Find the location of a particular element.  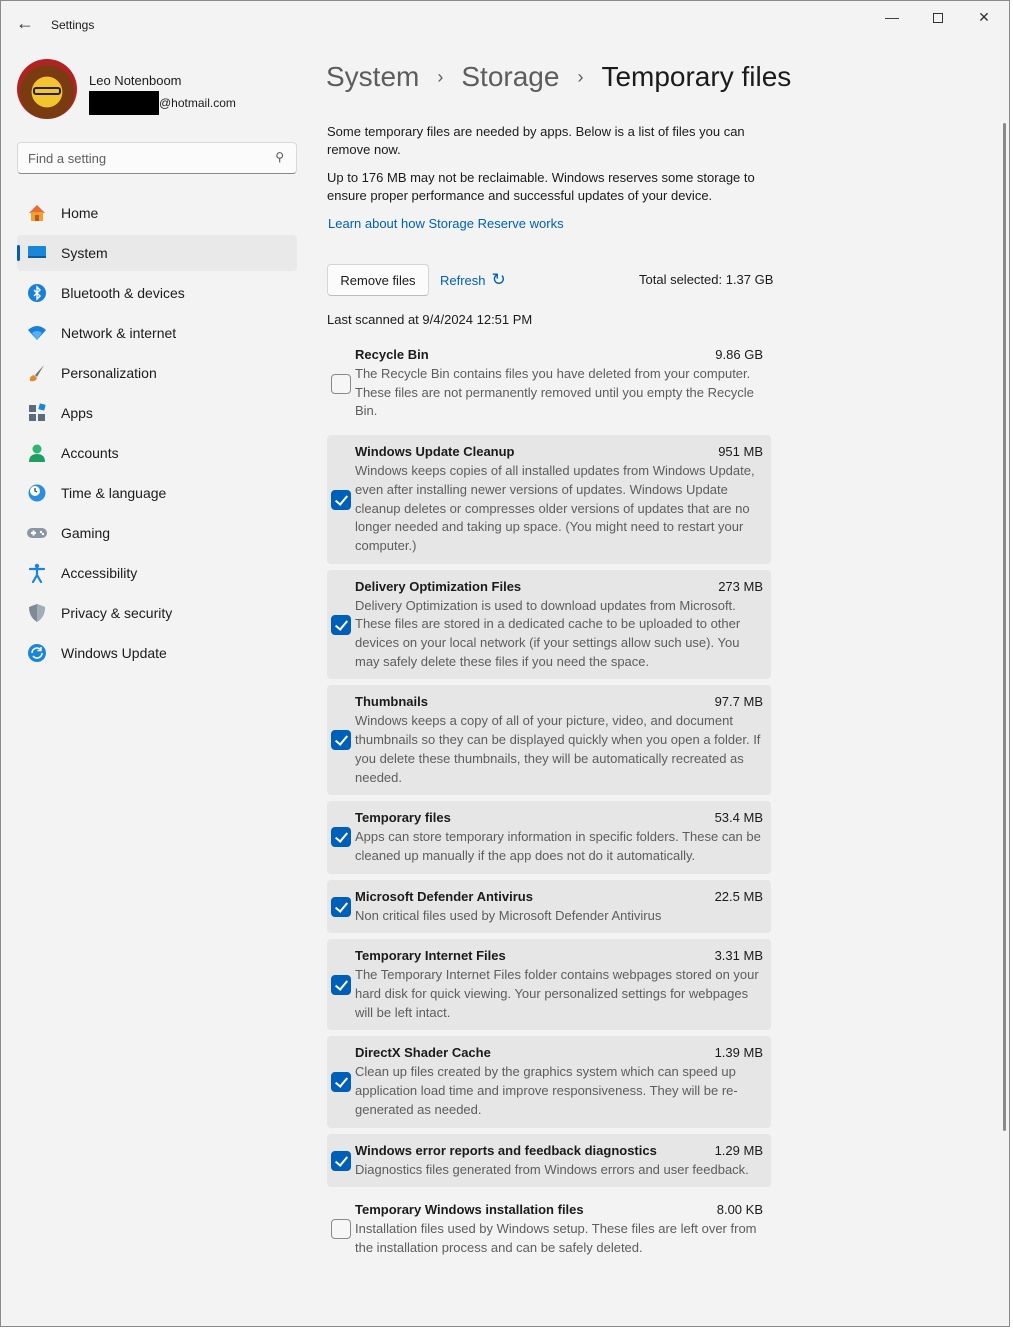

refresh-button: Refresh ↻ is located at coordinates (473, 280).